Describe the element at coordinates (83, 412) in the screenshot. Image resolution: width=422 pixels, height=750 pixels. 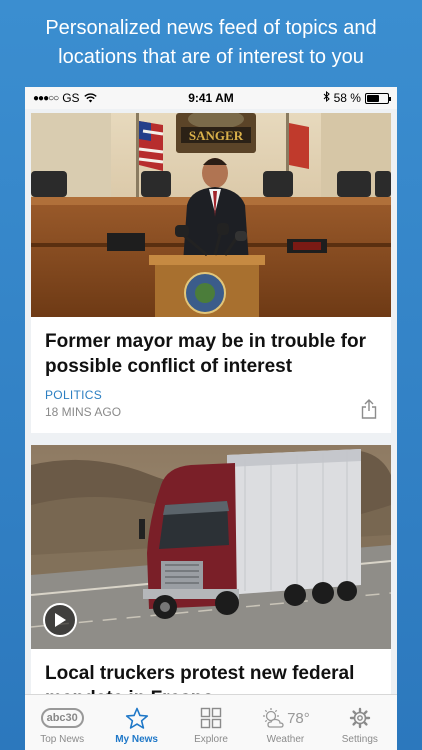
I see `story-timestamp: 18 MINS AGO` at that location.